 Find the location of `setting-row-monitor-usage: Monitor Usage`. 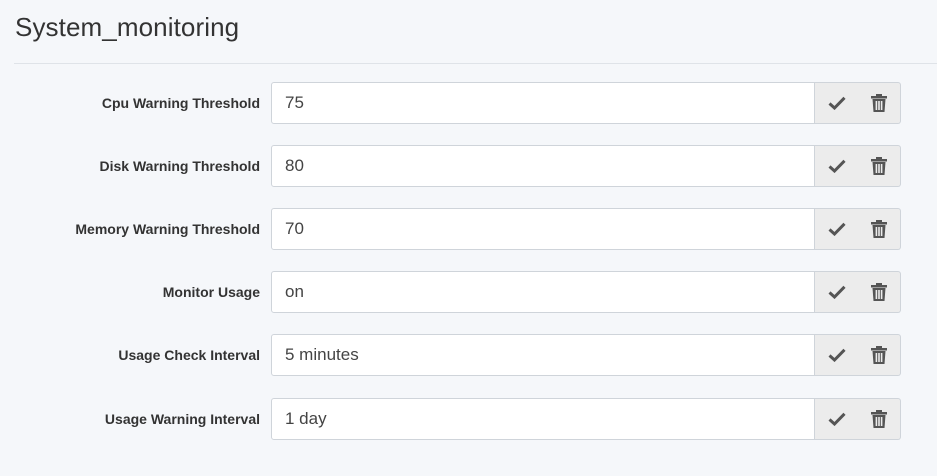

setting-row-monitor-usage: Monitor Usage is located at coordinates (468, 292).